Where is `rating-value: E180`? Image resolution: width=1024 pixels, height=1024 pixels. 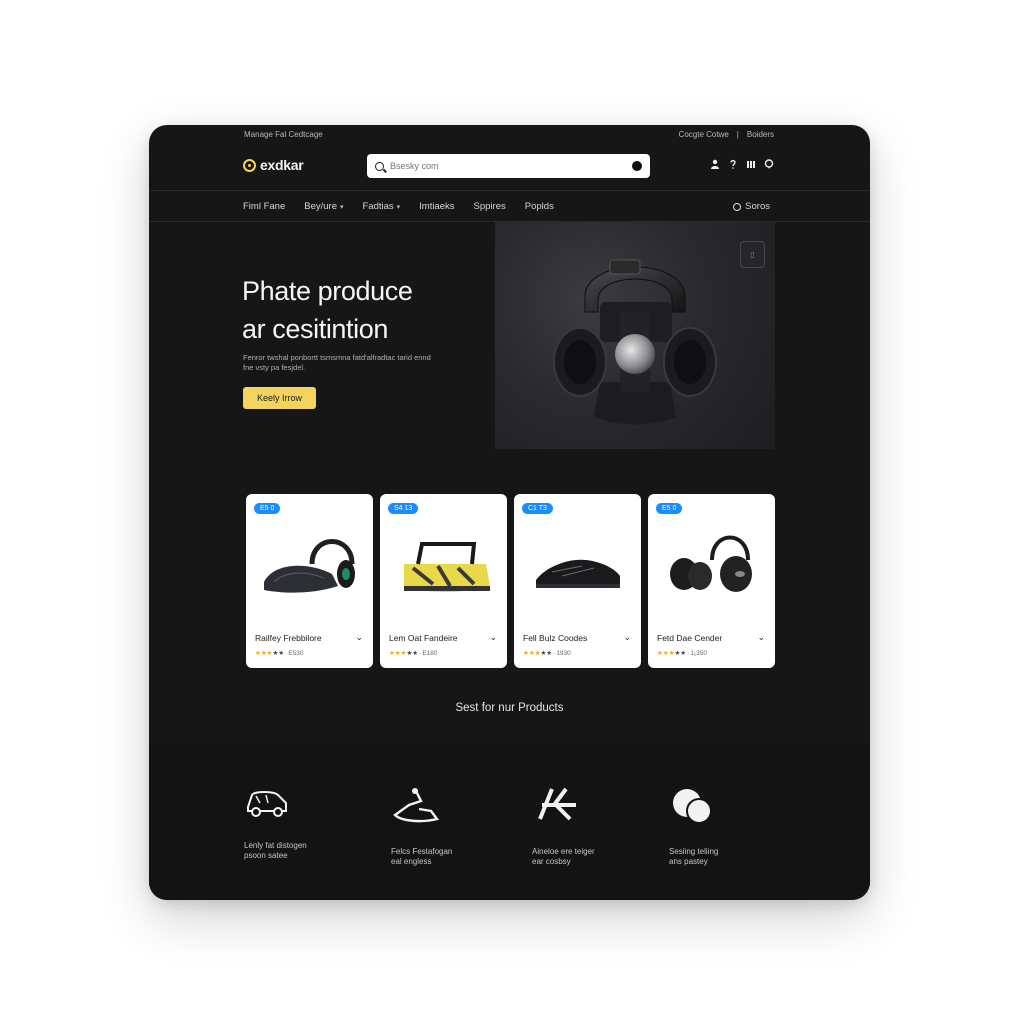 rating-value: E180 is located at coordinates (430, 653).